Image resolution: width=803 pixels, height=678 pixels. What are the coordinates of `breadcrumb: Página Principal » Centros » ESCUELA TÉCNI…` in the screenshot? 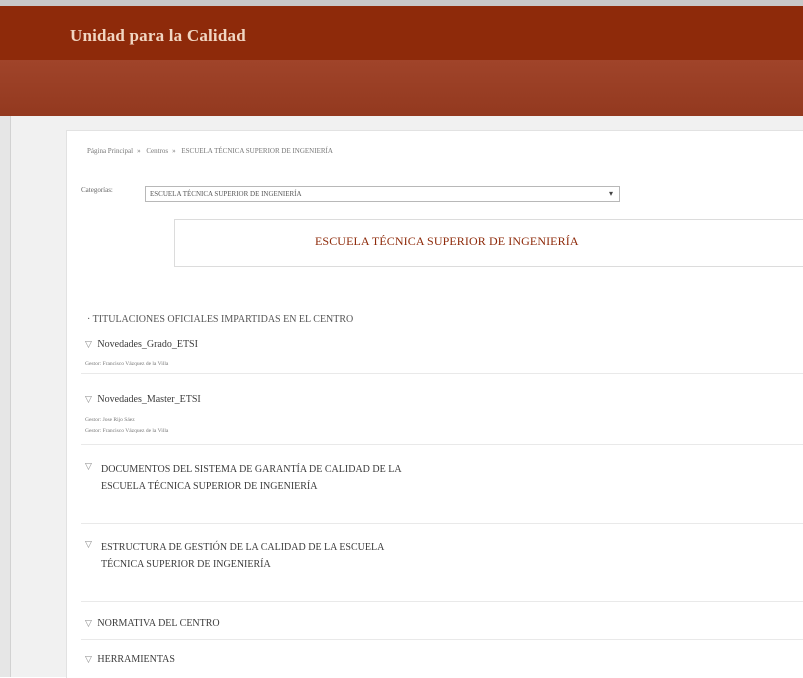 It's located at (212, 151).